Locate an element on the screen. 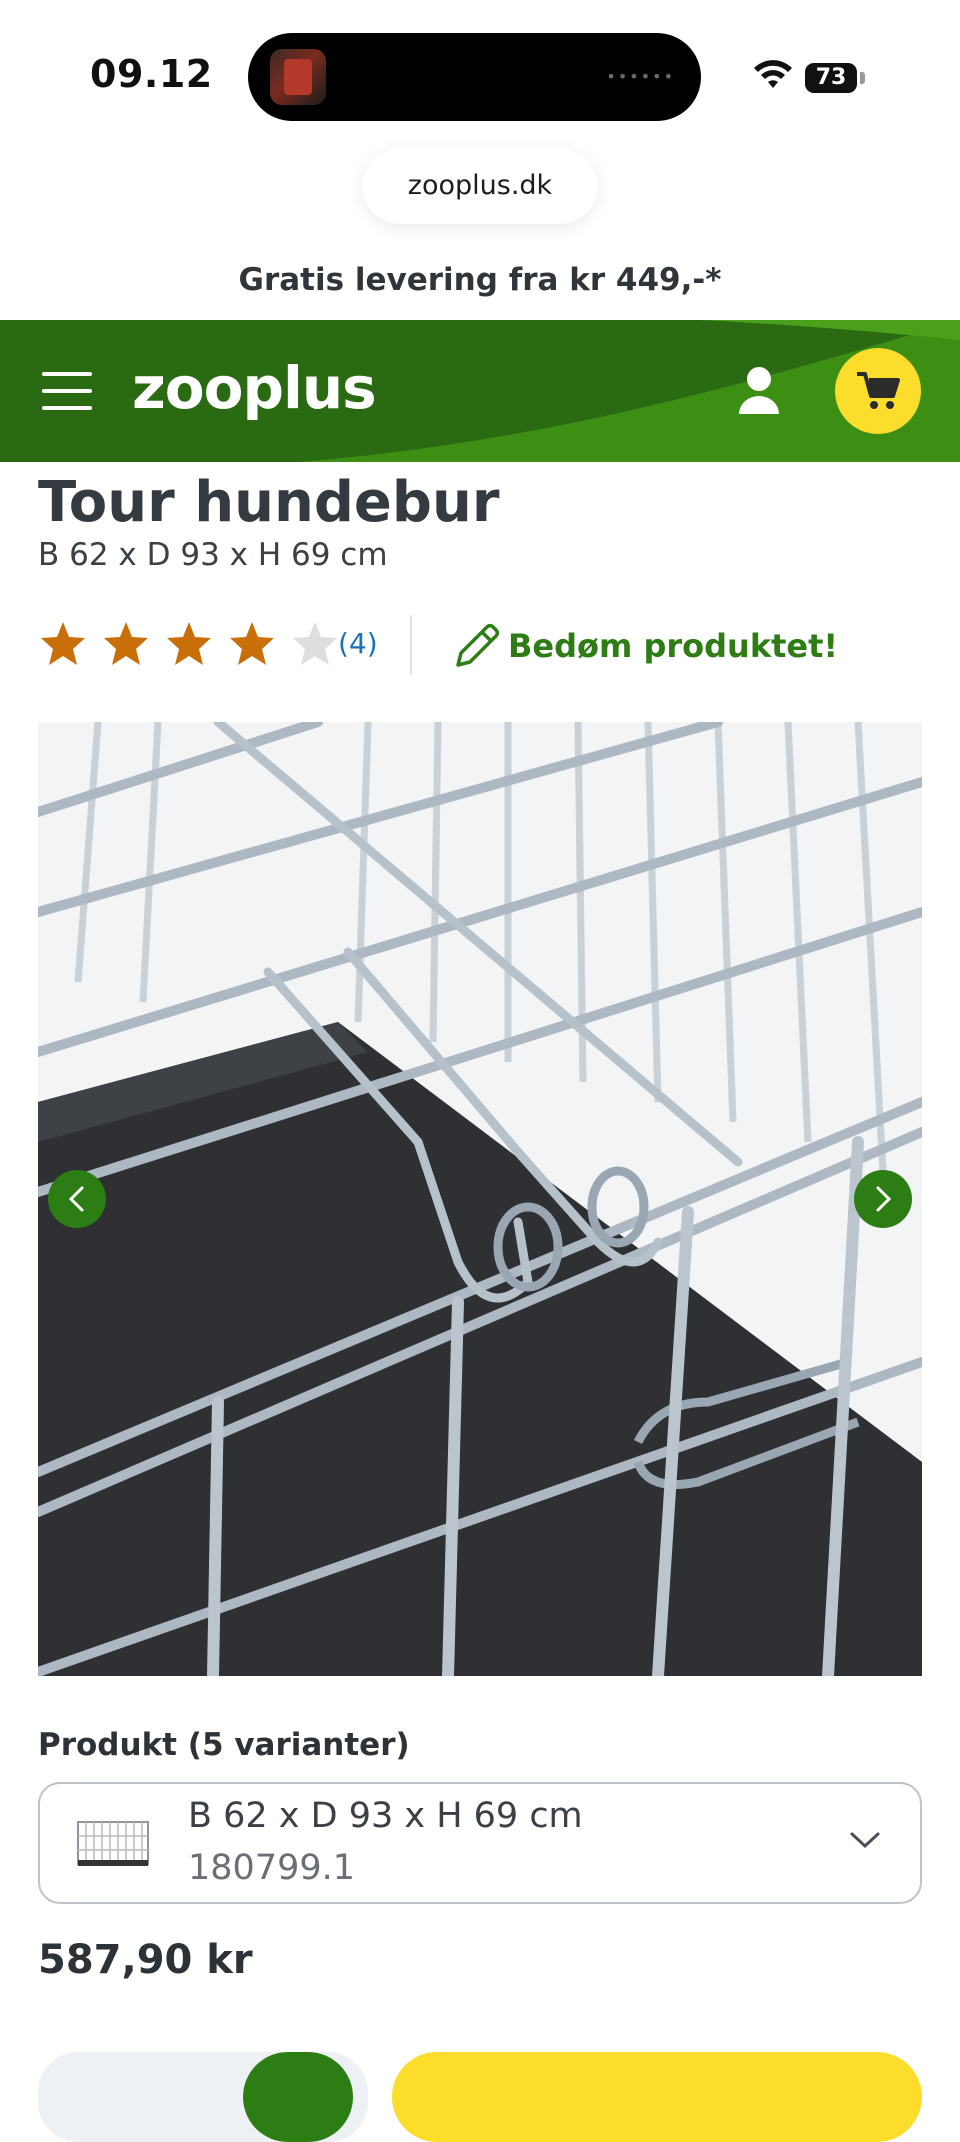 Image resolution: width=960 pixels, height=2142 pixels. chevron-down-icon is located at coordinates (865, 1840).